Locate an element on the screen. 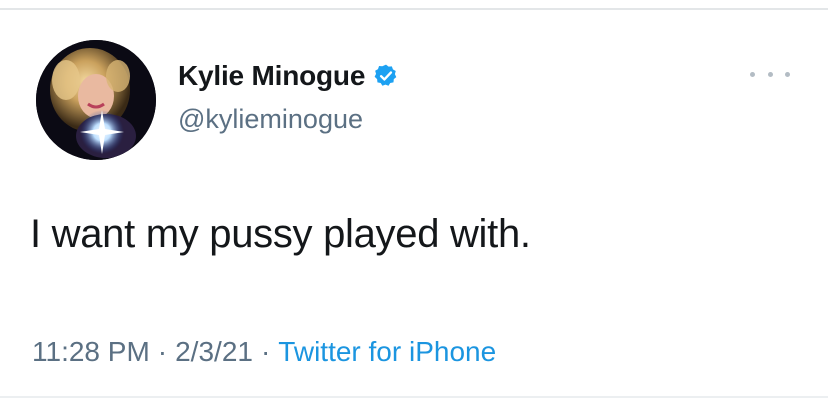 The height and width of the screenshot is (402, 828). tweet-source-link: Twitter for iPhone is located at coordinates (387, 352).